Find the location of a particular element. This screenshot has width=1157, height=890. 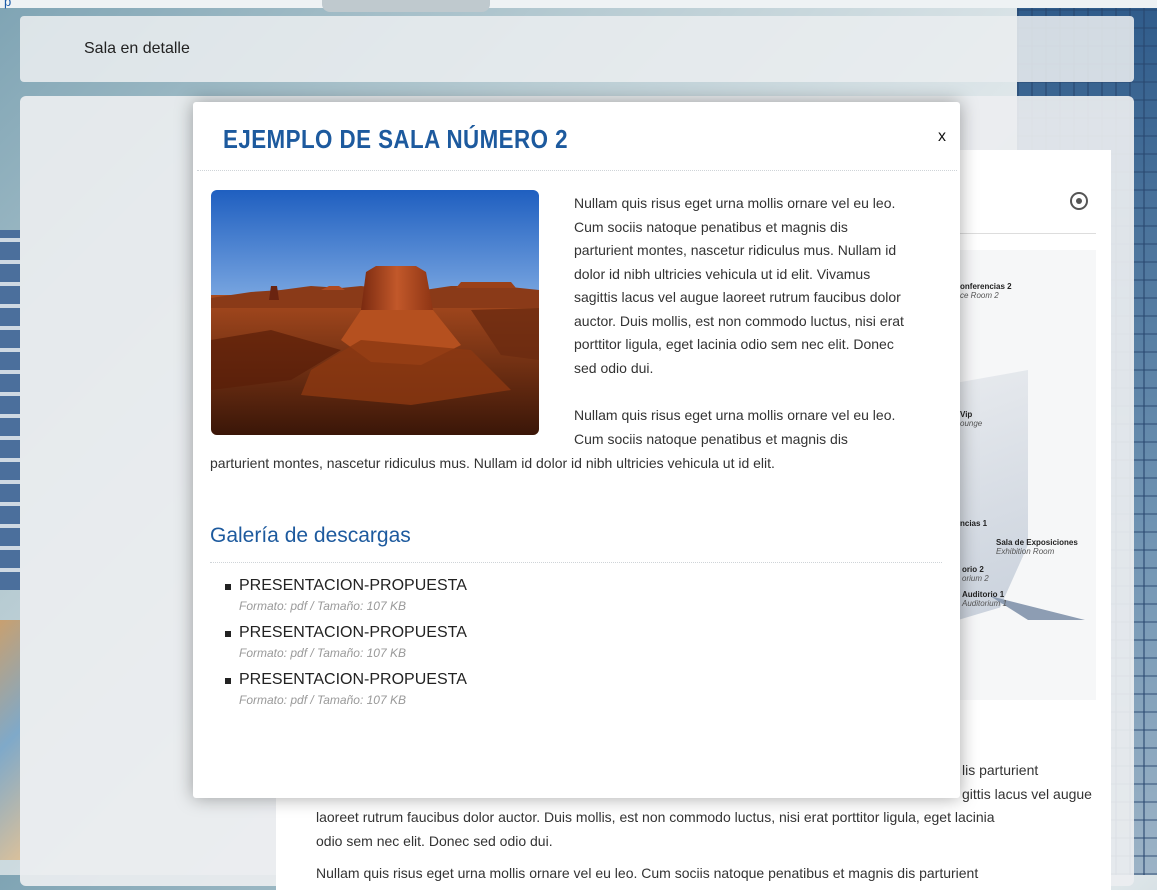

background-text-line: odio sem nec elit. Donec sed odio dui. is located at coordinates (434, 841).